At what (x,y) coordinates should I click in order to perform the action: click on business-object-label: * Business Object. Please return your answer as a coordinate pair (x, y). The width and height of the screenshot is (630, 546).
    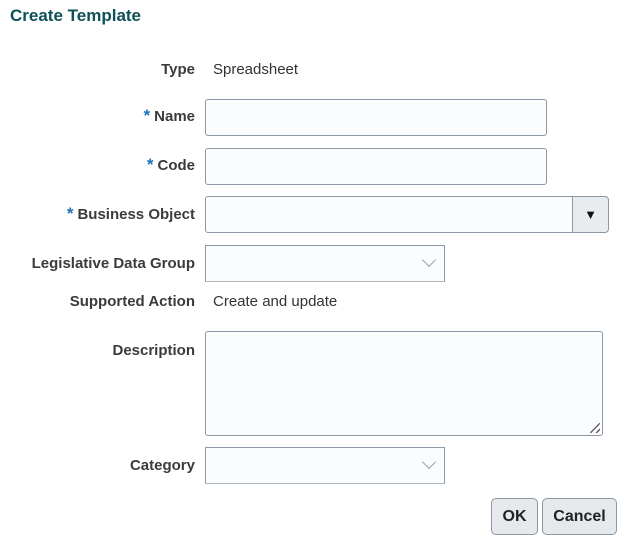
    Looking at the image, I should click on (131, 214).